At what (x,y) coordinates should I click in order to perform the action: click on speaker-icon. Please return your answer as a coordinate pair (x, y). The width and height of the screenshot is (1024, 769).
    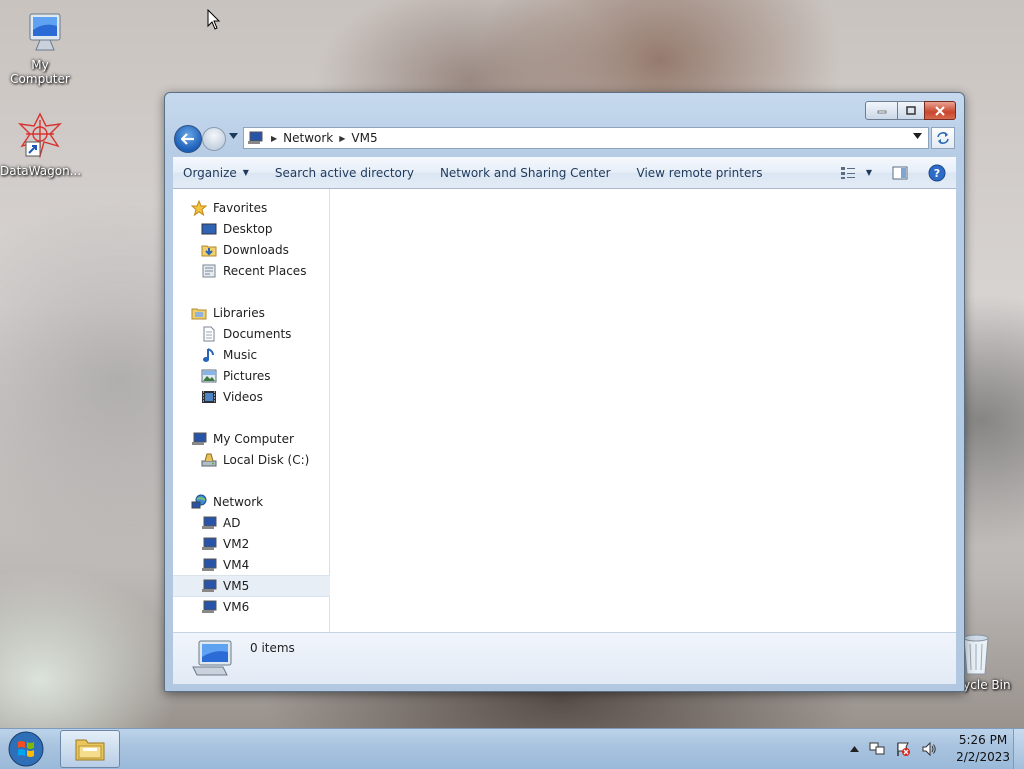
    Looking at the image, I should click on (929, 749).